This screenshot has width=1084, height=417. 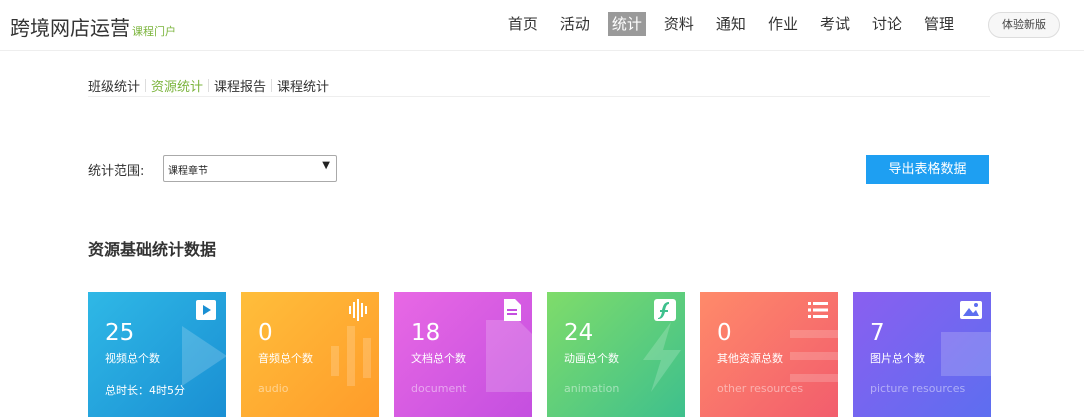 I want to click on animation-bg-icon, so click(x=662, y=357).